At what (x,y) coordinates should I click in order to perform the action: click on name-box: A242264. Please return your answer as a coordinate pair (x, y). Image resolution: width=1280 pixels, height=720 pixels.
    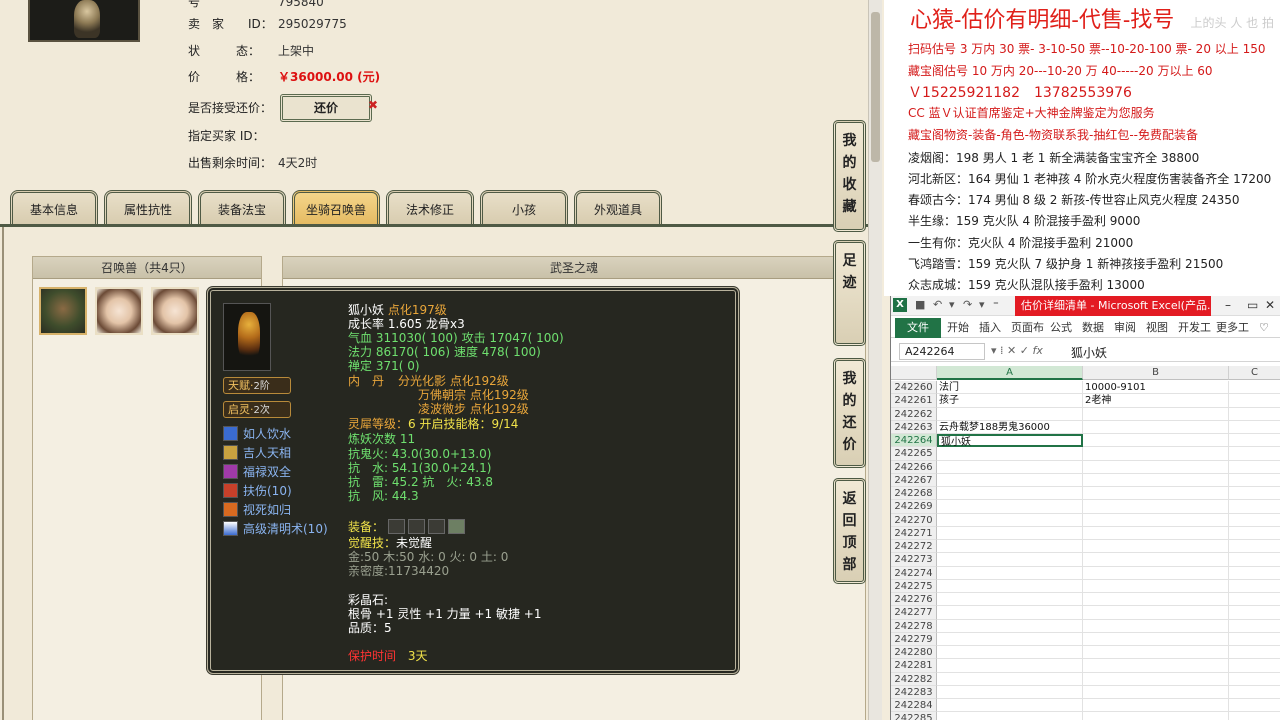
    Looking at the image, I should click on (942, 351).